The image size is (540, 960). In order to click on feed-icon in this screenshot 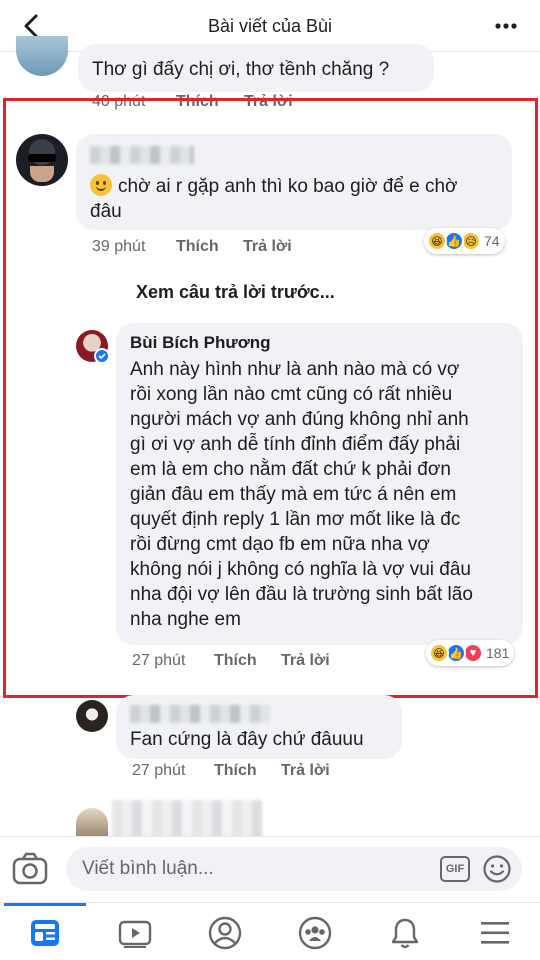, I will do `click(45, 933)`.